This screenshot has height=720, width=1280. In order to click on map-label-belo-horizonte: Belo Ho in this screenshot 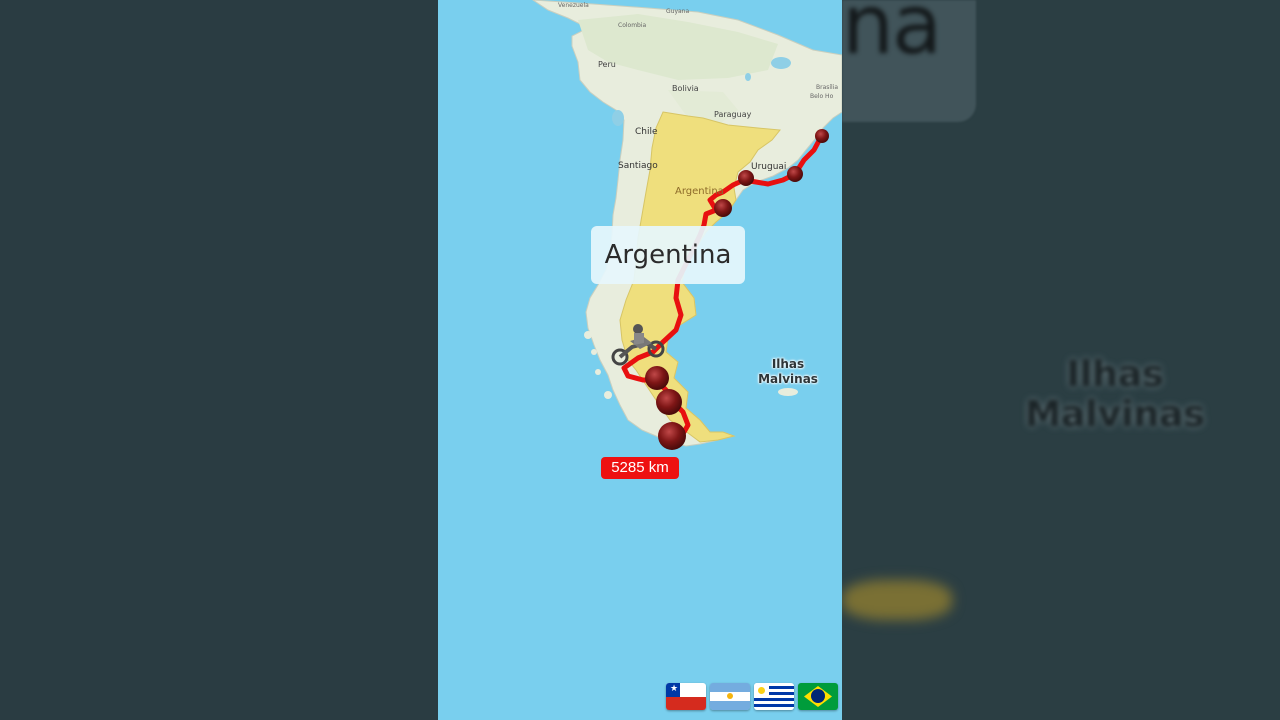, I will do `click(822, 96)`.